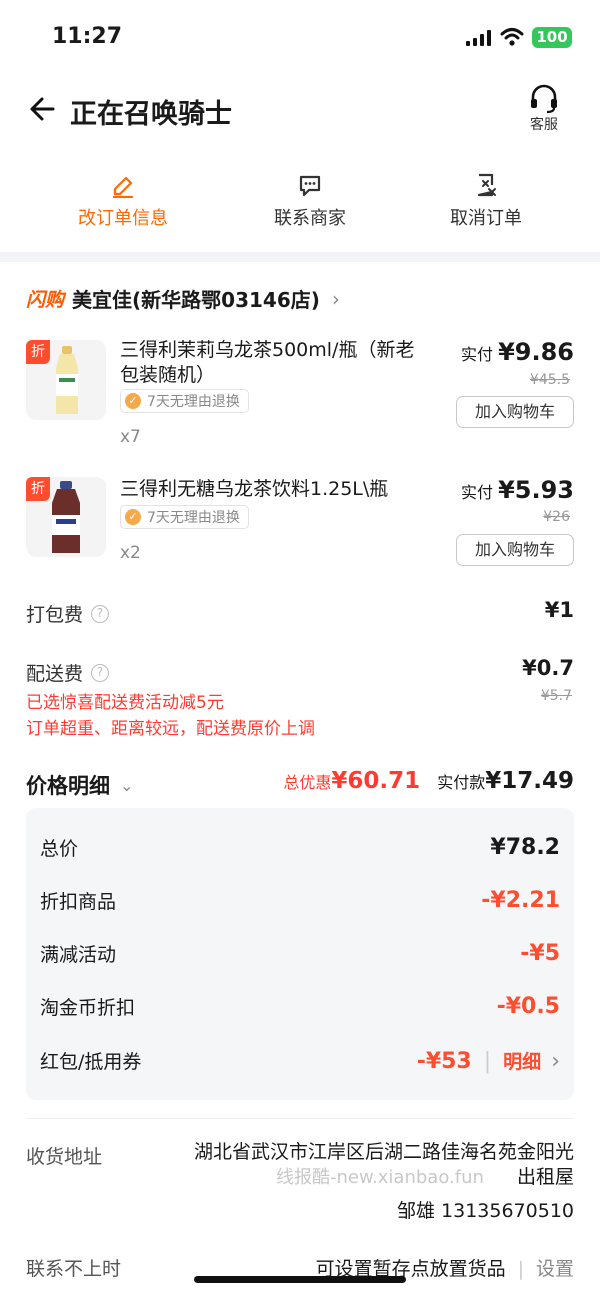 Image resolution: width=600 pixels, height=1298 pixels. I want to click on price-row-value: -¥2.21, so click(520, 900).